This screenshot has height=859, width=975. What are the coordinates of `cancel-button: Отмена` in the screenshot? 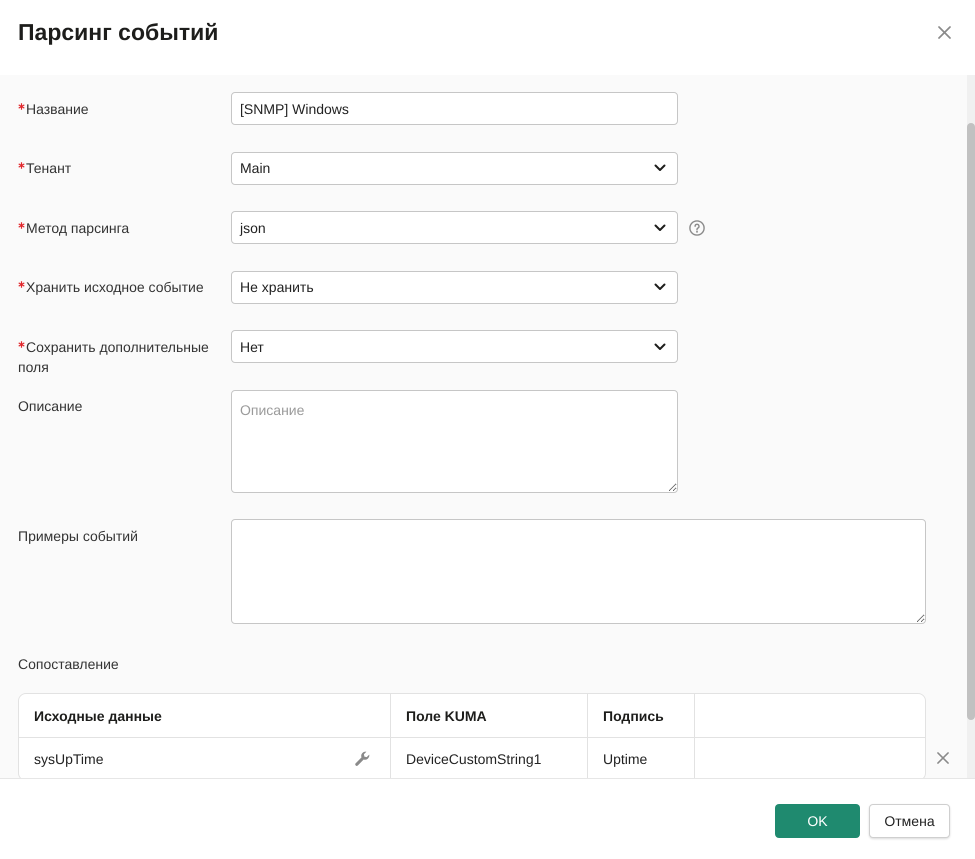 It's located at (909, 821).